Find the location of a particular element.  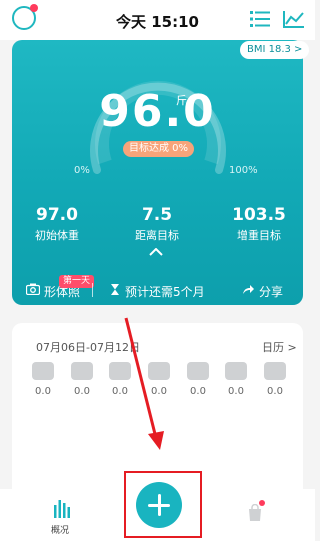

notification-dot is located at coordinates (262, 503).